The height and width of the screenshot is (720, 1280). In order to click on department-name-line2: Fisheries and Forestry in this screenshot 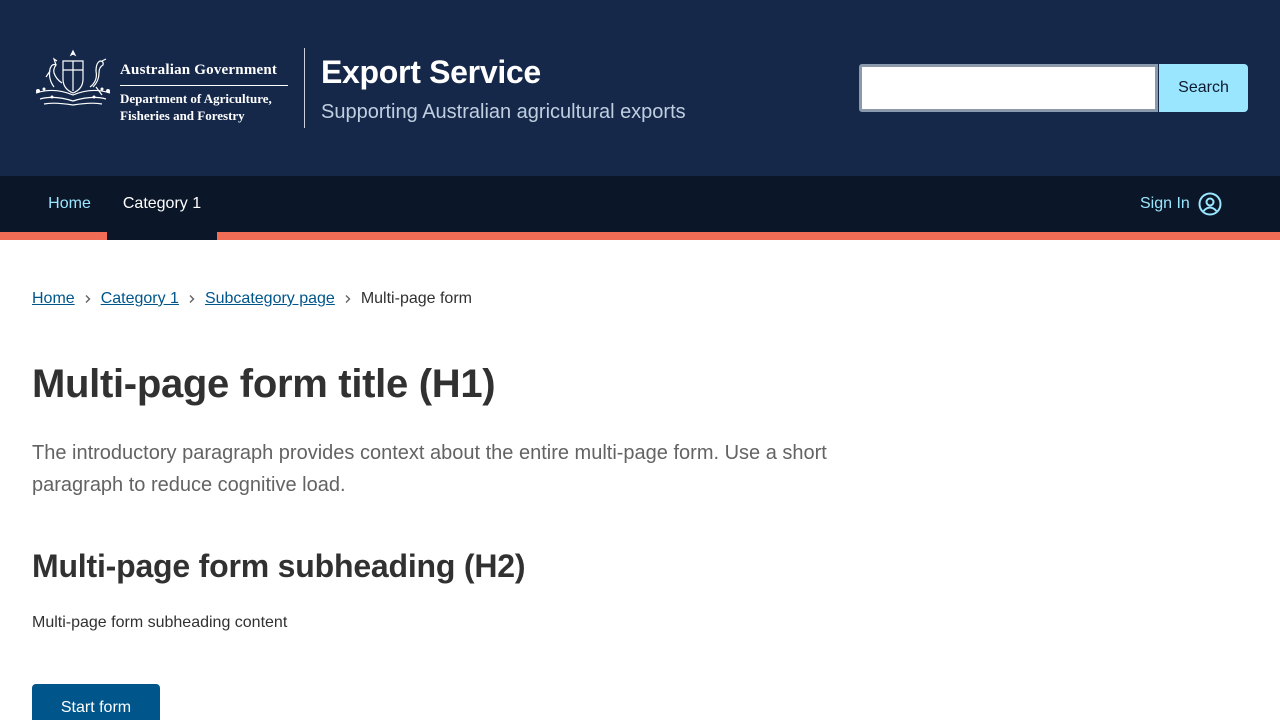, I will do `click(182, 115)`.